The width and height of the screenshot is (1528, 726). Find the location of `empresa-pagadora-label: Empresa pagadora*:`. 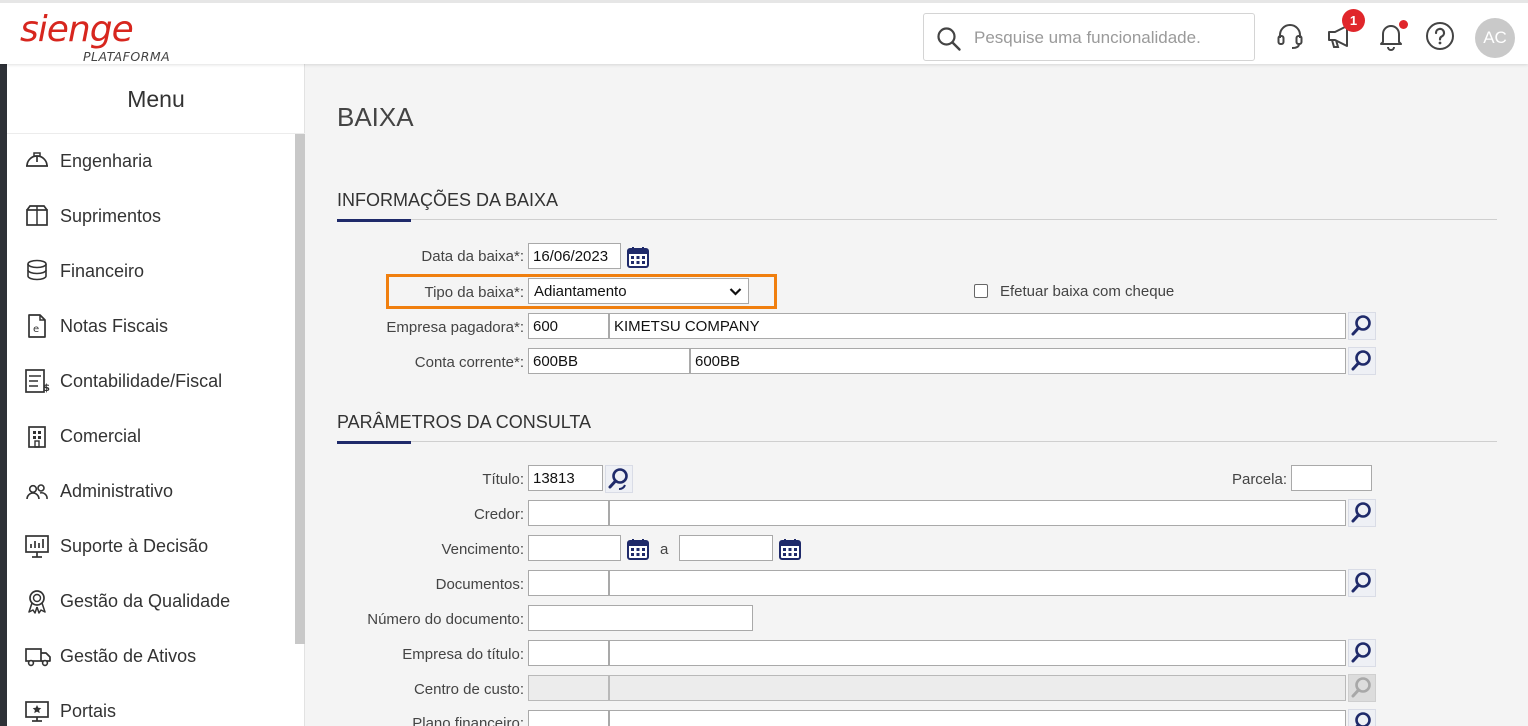

empresa-pagadora-label: Empresa pagadora*: is located at coordinates (455, 327).